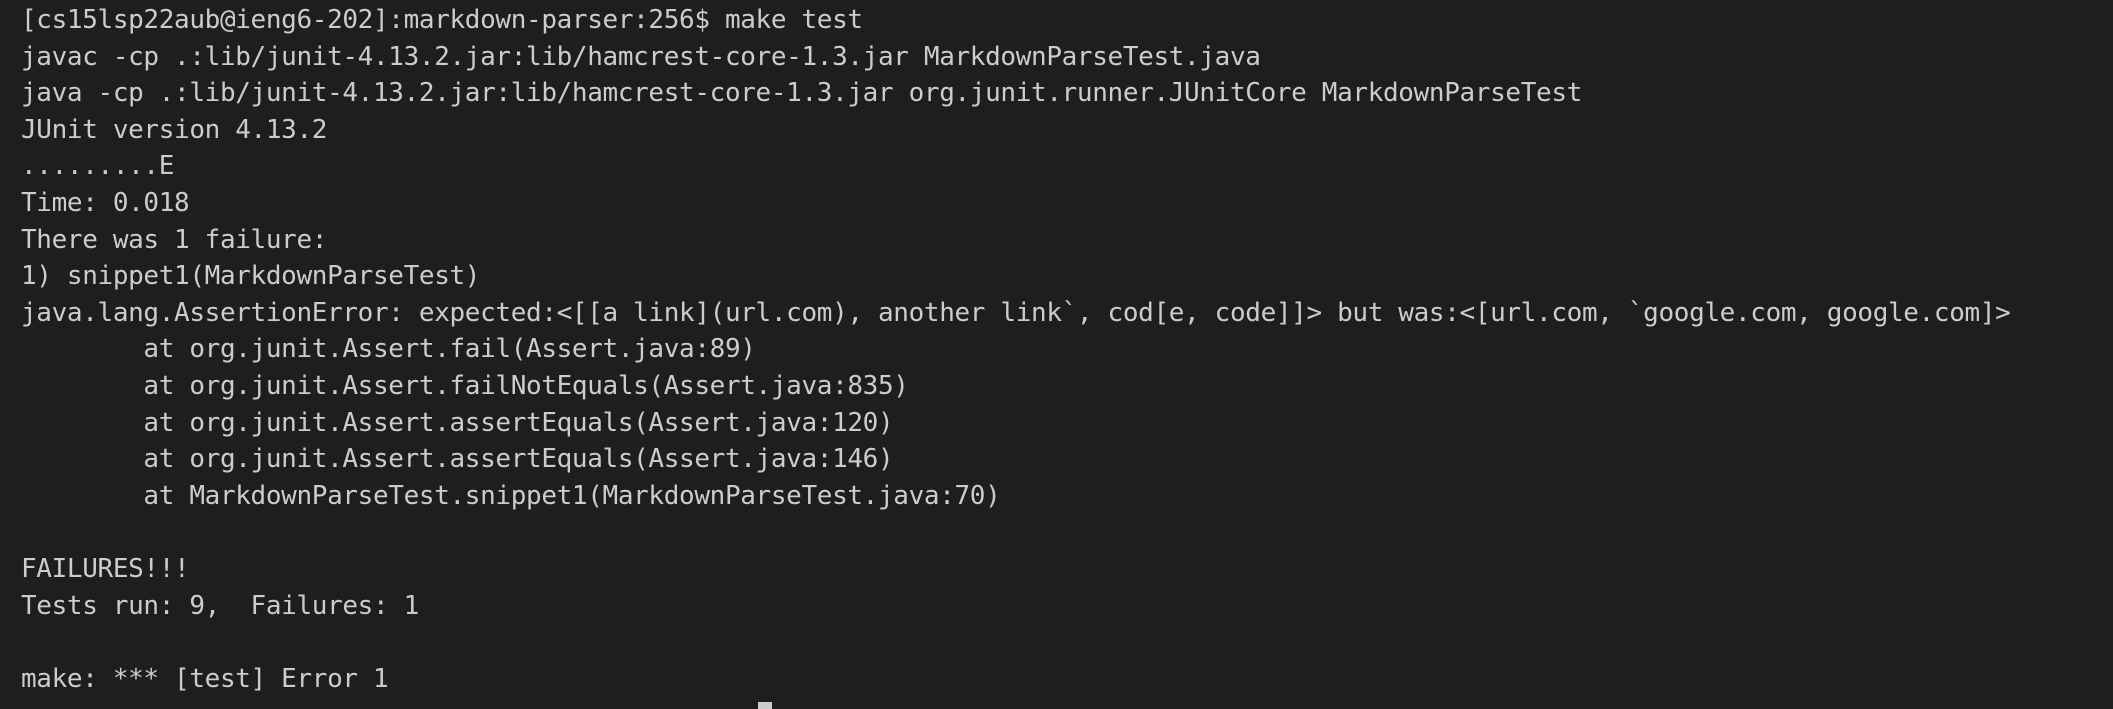 The image size is (2113, 709). Describe the element at coordinates (105, 202) in the screenshot. I see `output-line: Time: 0.018` at that location.